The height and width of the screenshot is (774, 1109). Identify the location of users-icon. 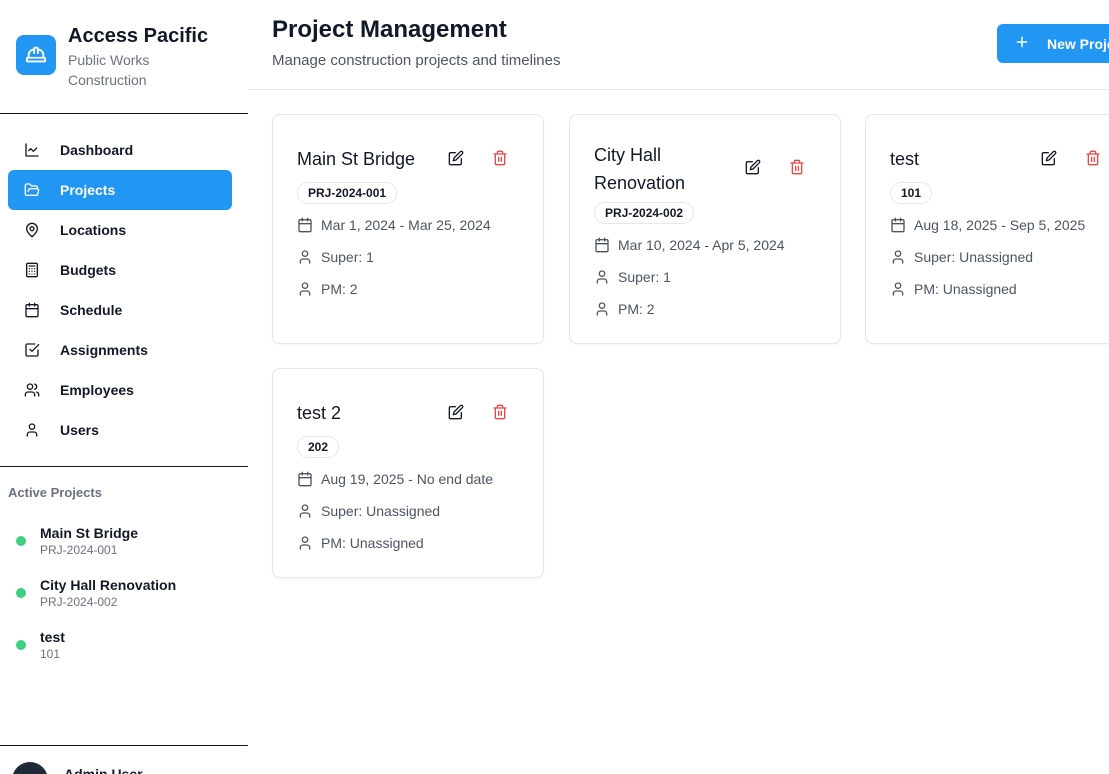
(32, 390).